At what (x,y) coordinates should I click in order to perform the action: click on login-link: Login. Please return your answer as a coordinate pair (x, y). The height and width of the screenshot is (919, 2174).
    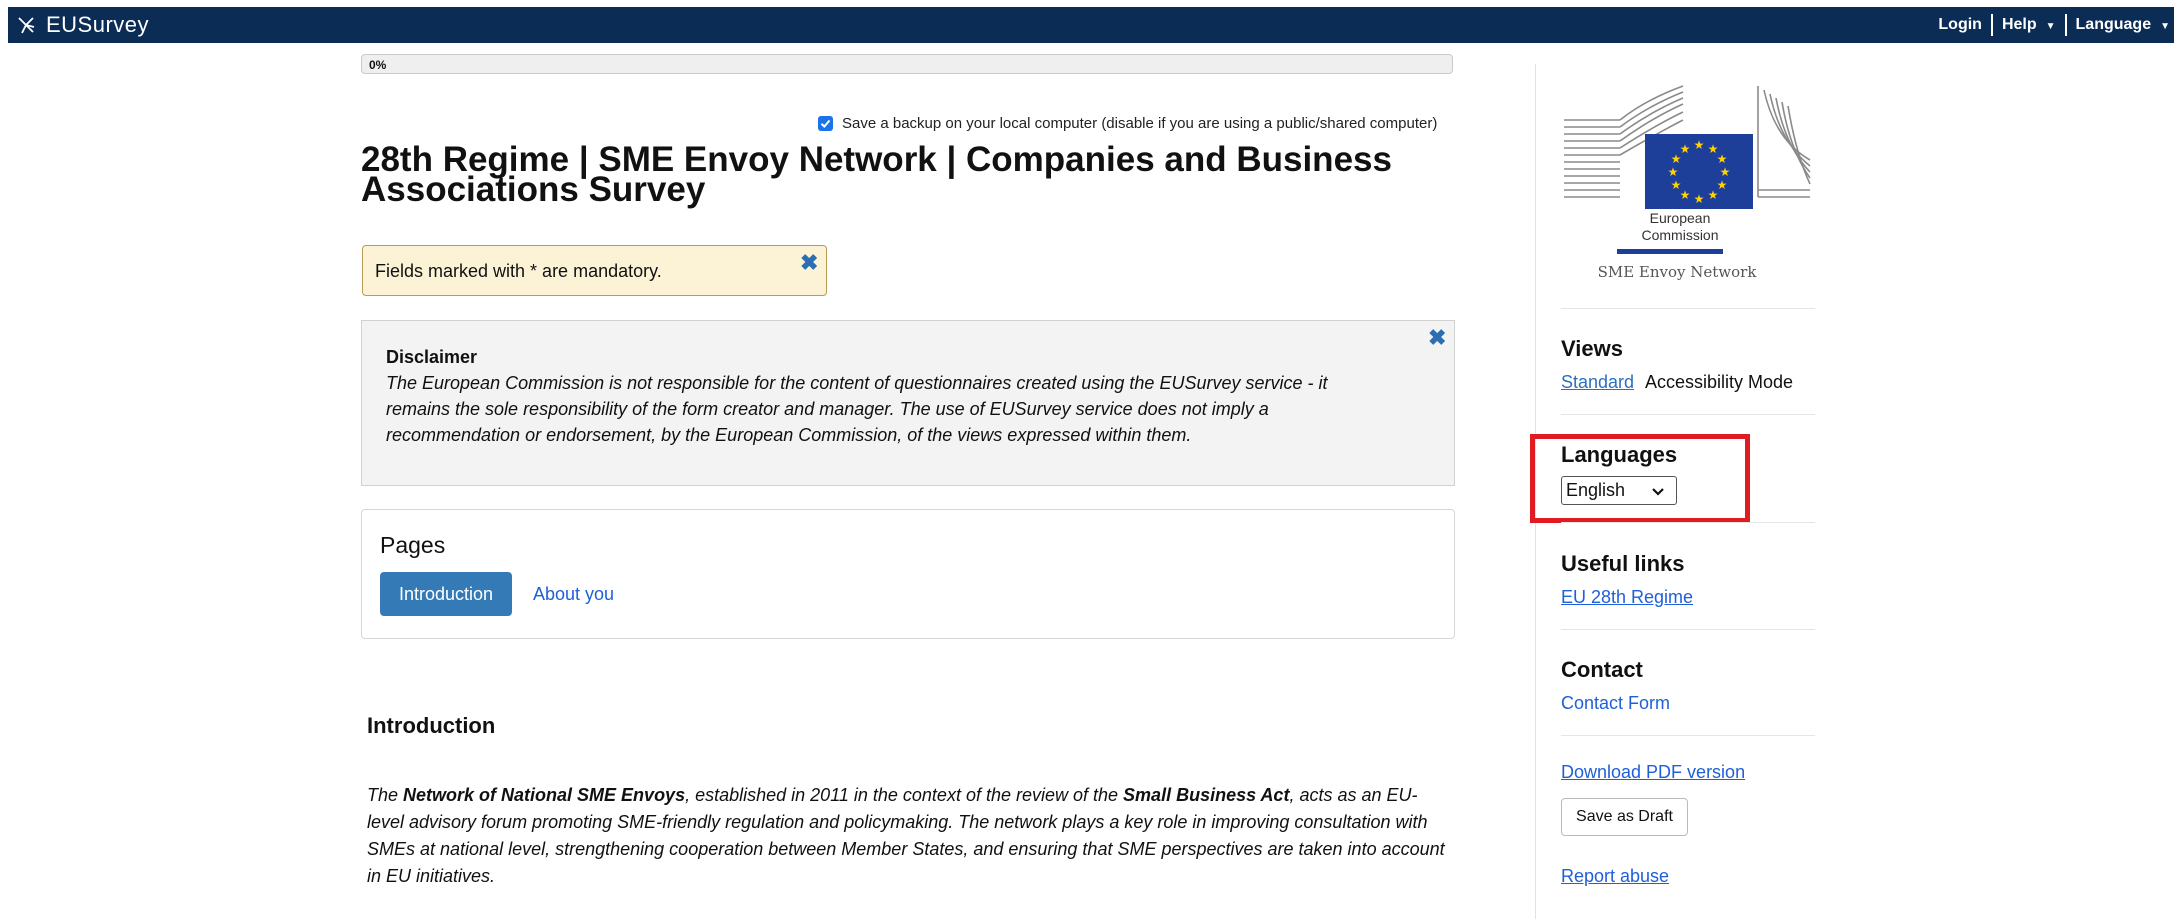
    Looking at the image, I should click on (1960, 25).